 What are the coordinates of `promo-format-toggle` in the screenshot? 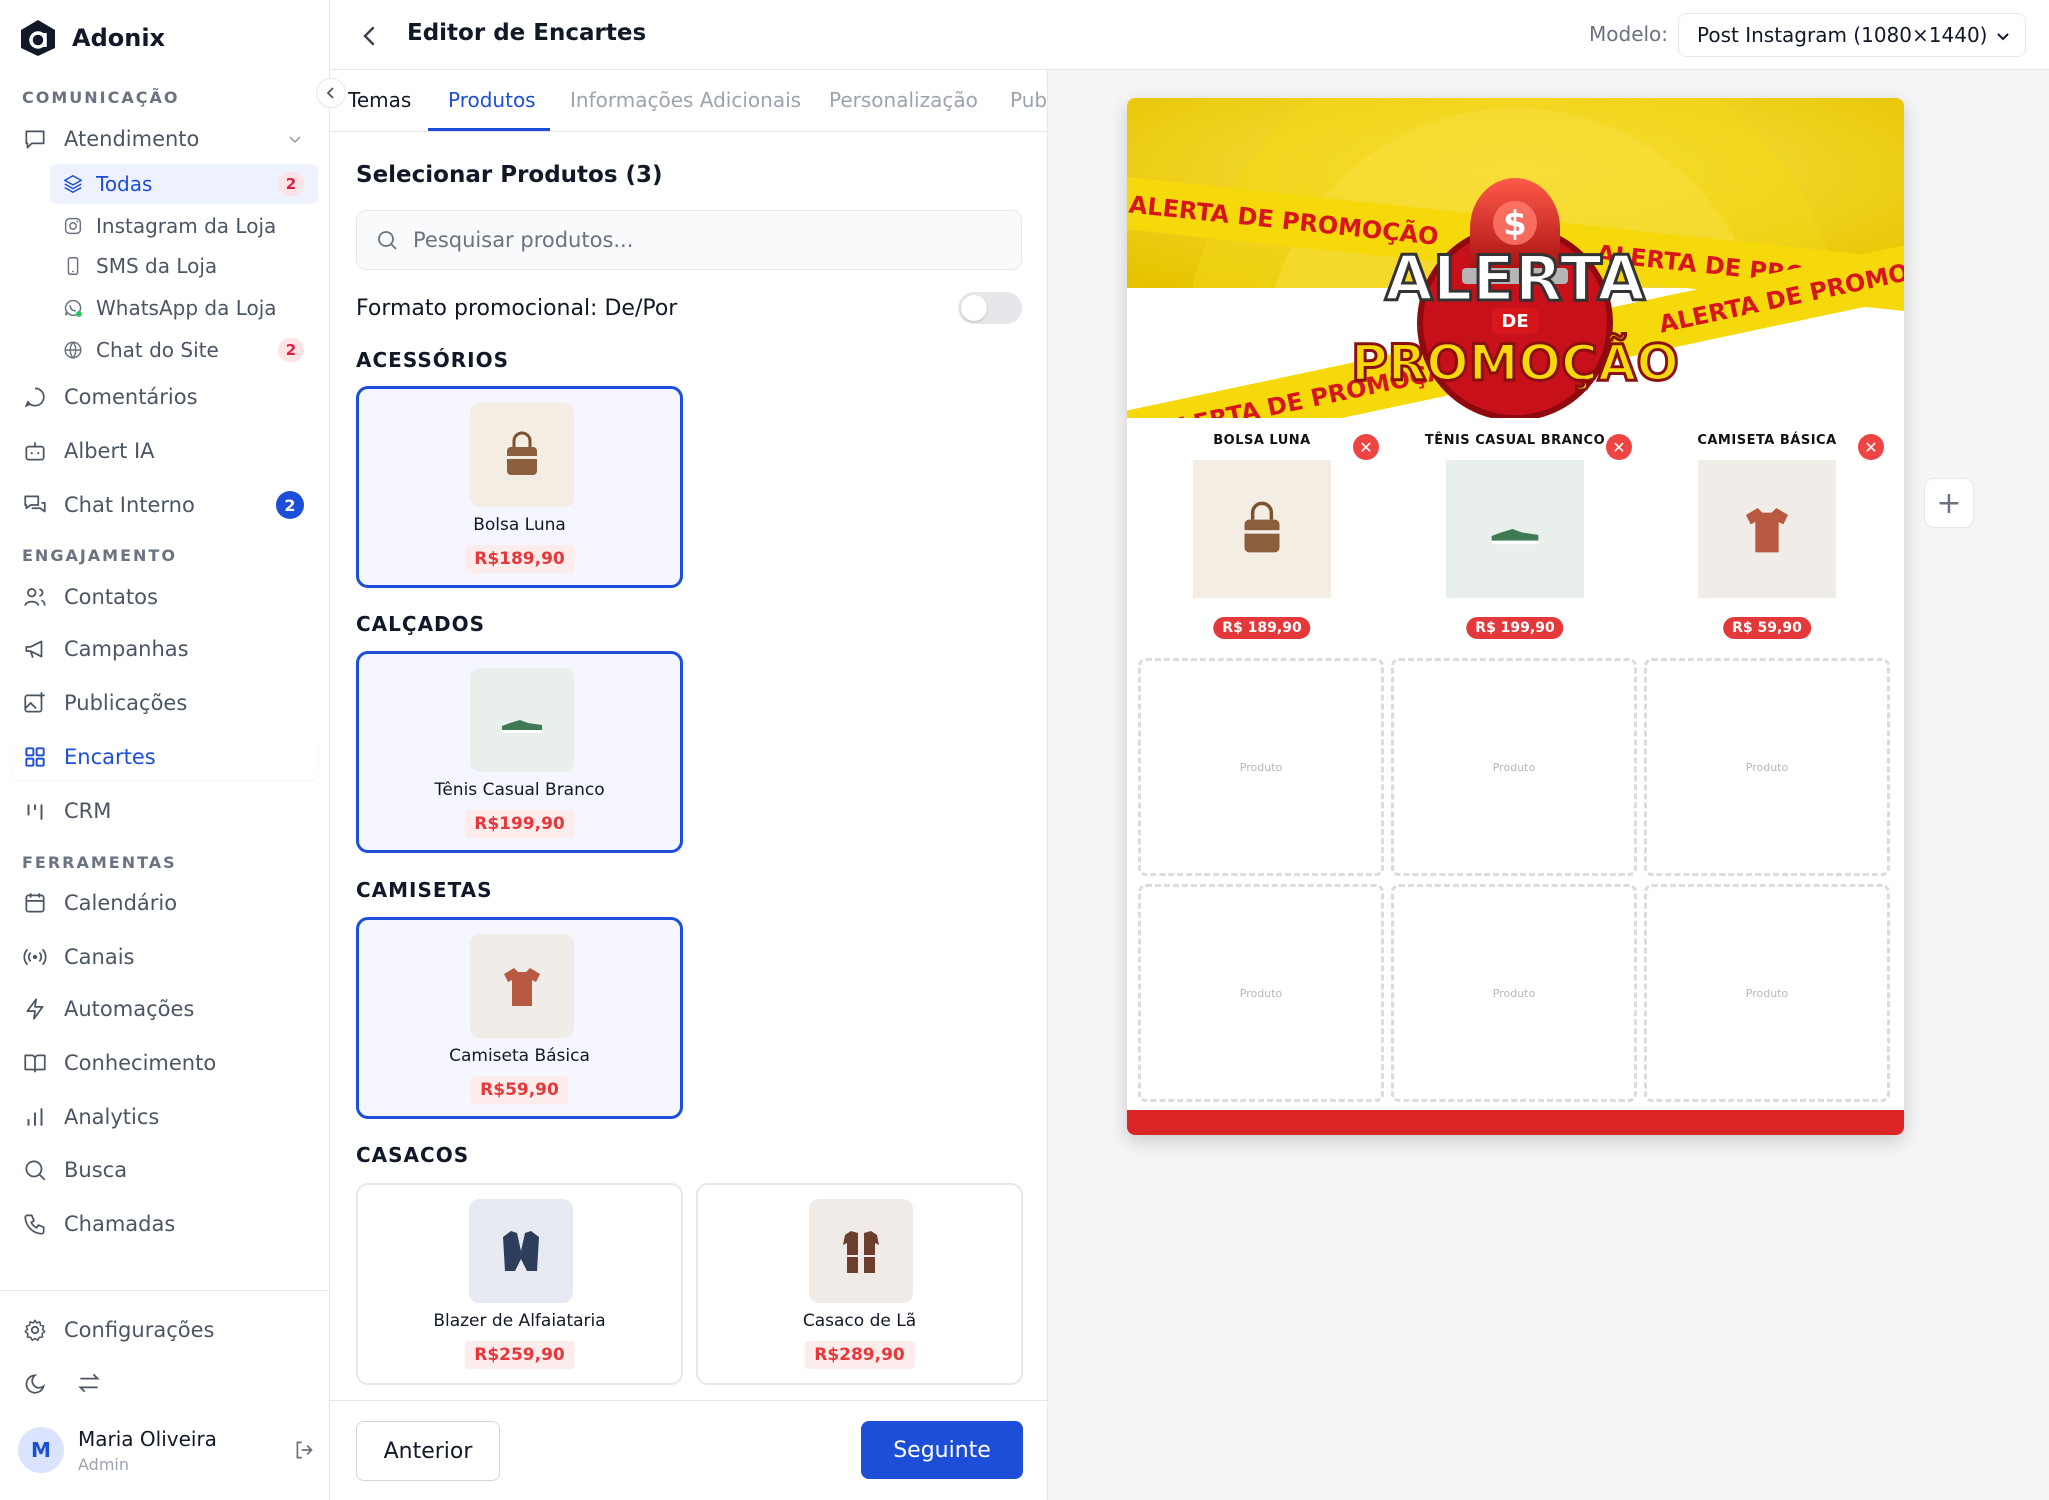 It's located at (990, 308).